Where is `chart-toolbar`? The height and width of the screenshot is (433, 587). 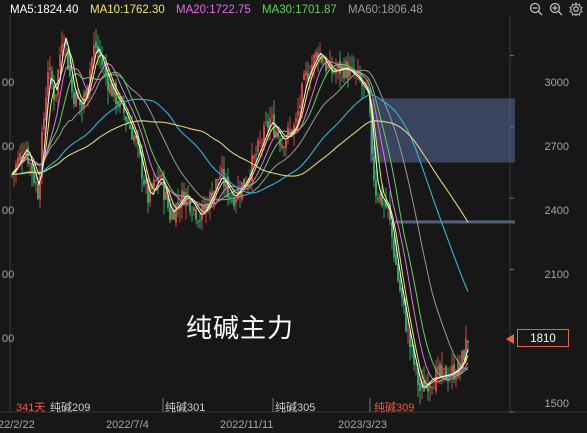 chart-toolbar is located at coordinates (556, 9).